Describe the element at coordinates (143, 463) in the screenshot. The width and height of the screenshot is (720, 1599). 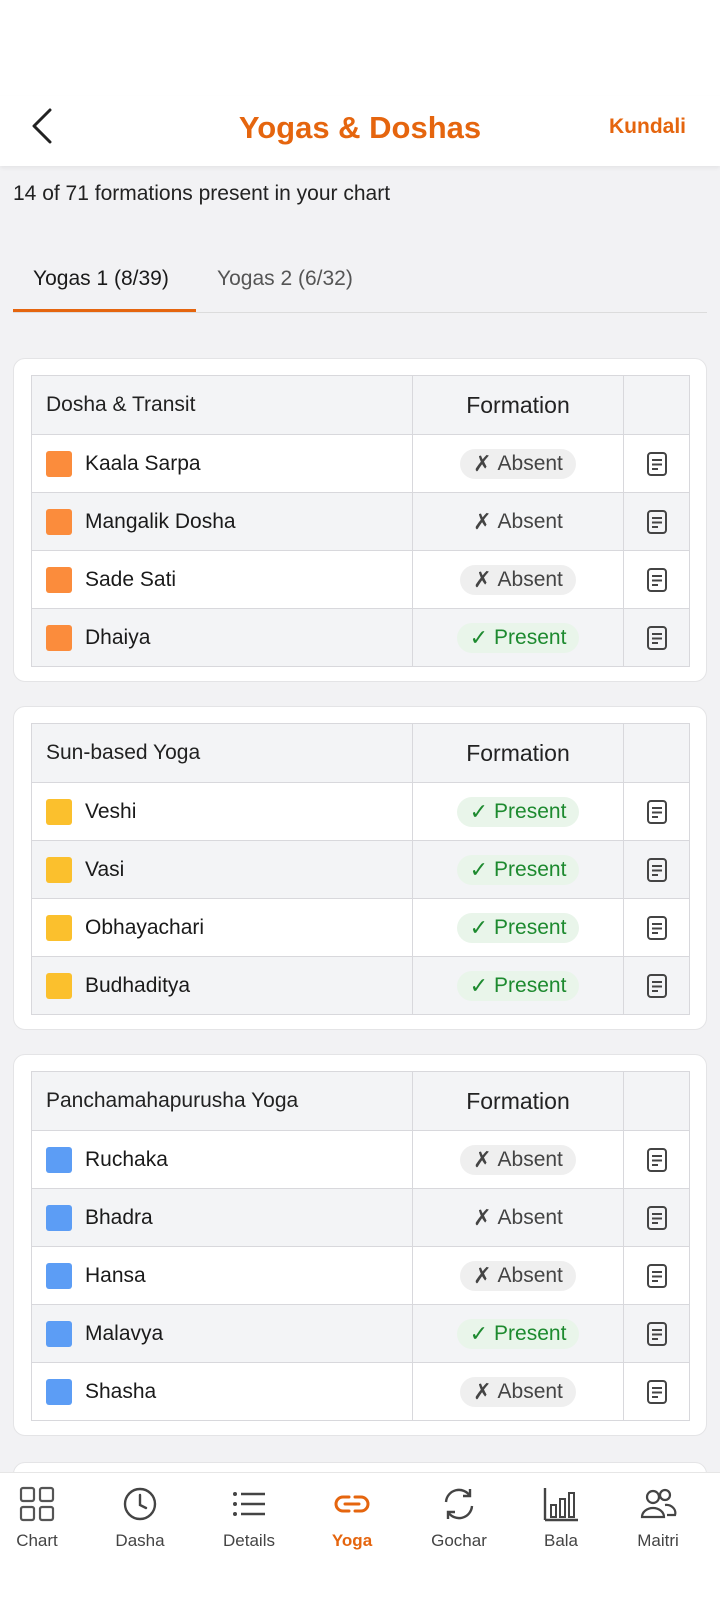
I see `yoga-name: Kaala Sarpa` at that location.